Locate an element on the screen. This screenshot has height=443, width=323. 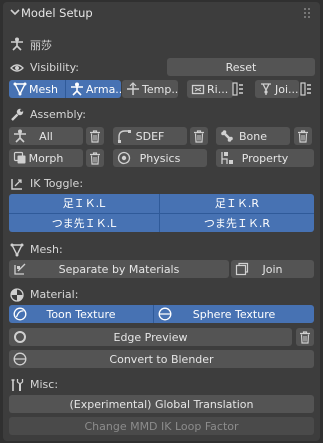
assemble-all-label: All is located at coordinates (46, 136).